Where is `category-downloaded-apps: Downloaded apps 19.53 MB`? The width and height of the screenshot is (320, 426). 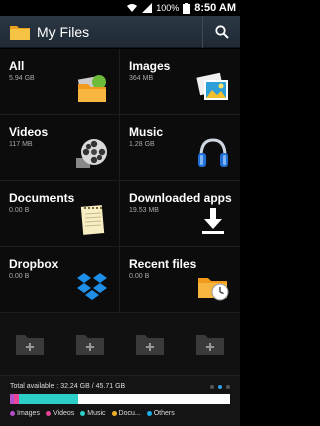
category-downloaded-apps: Downloaded apps 19.53 MB is located at coordinates (180, 214).